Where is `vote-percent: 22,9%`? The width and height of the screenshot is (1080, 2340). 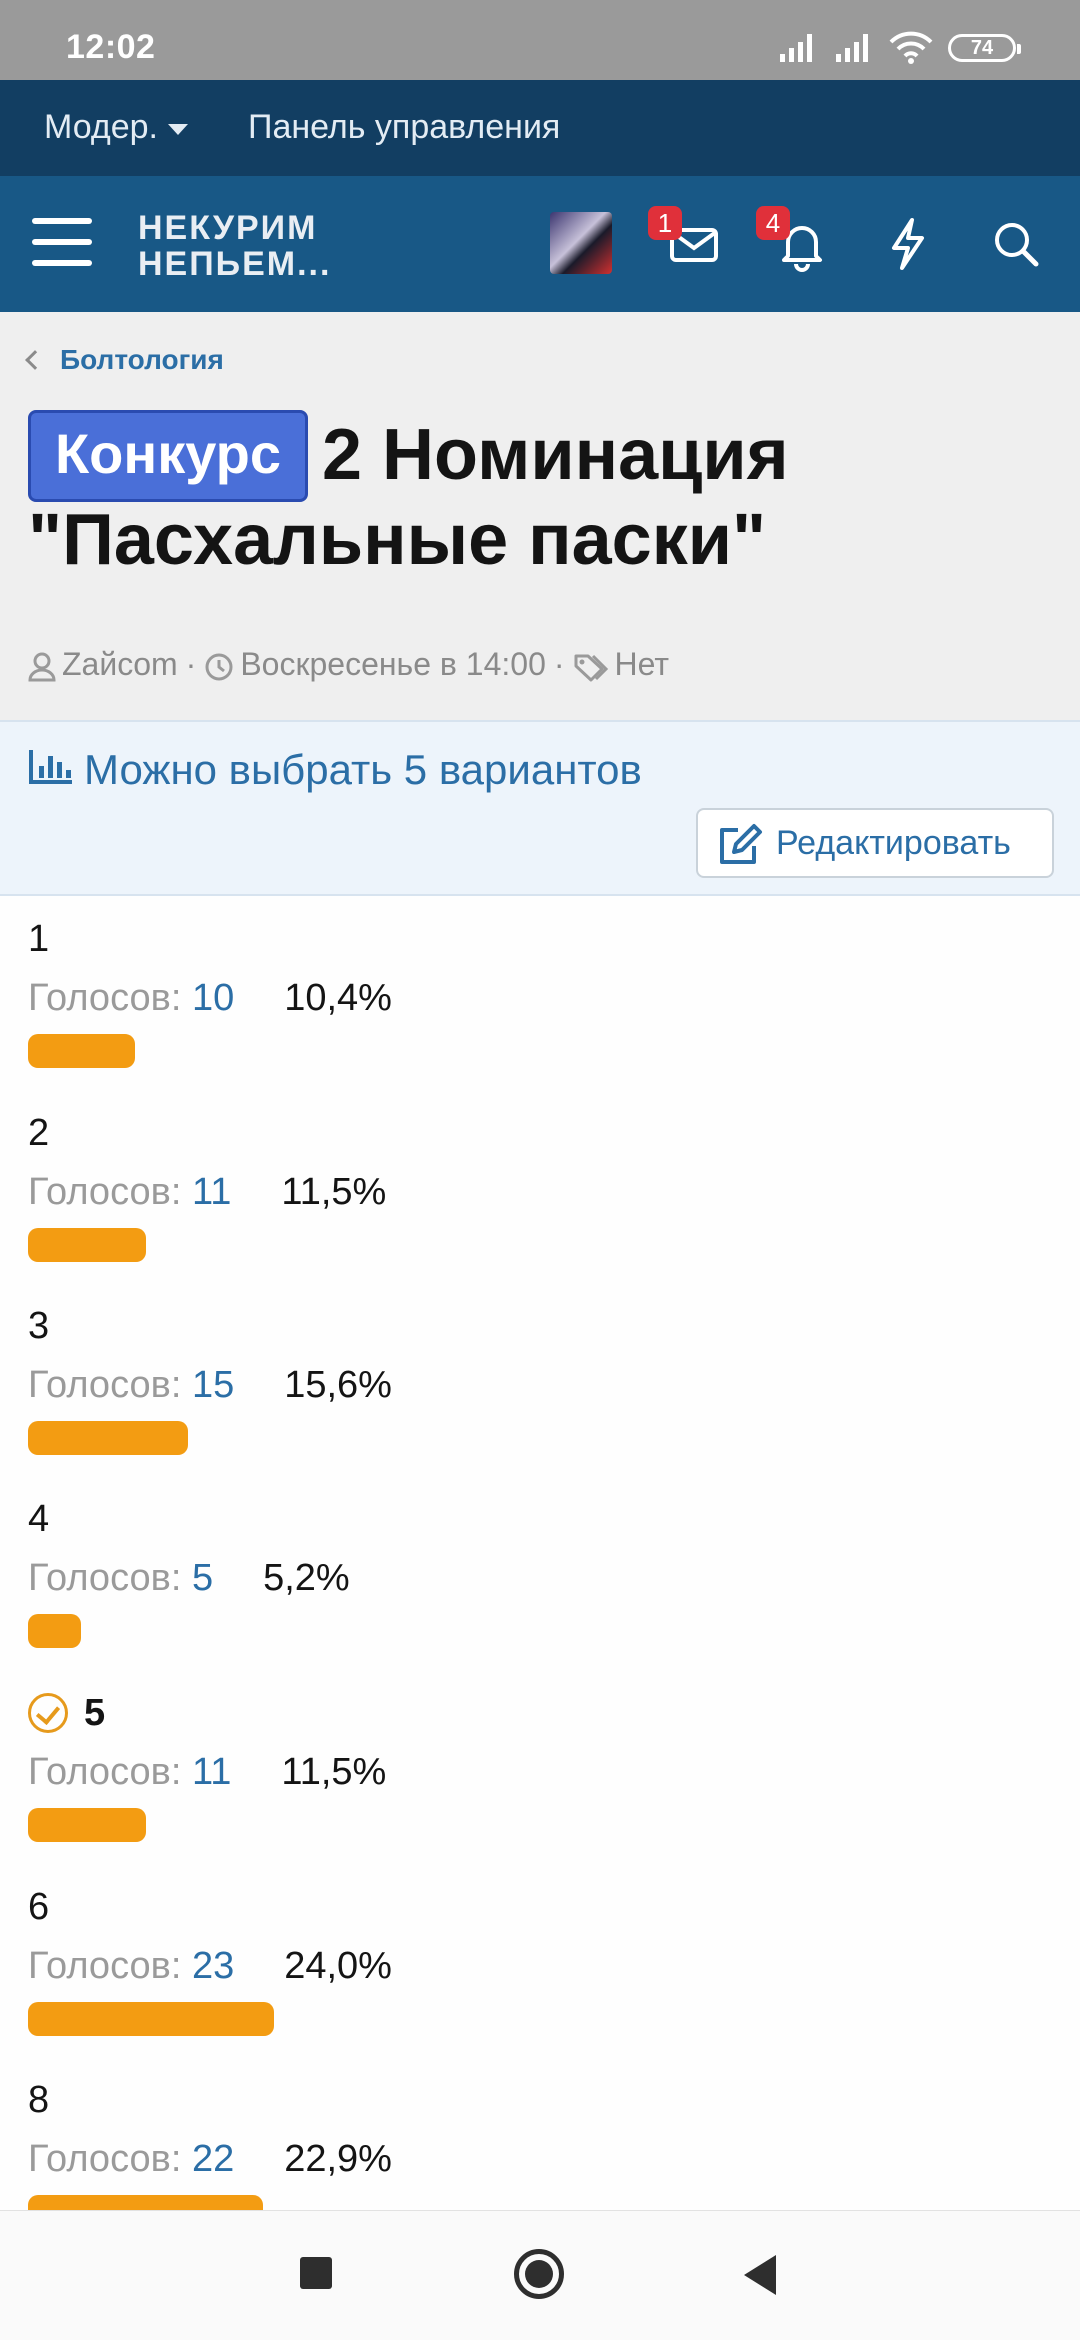 vote-percent: 22,9% is located at coordinates (338, 2159).